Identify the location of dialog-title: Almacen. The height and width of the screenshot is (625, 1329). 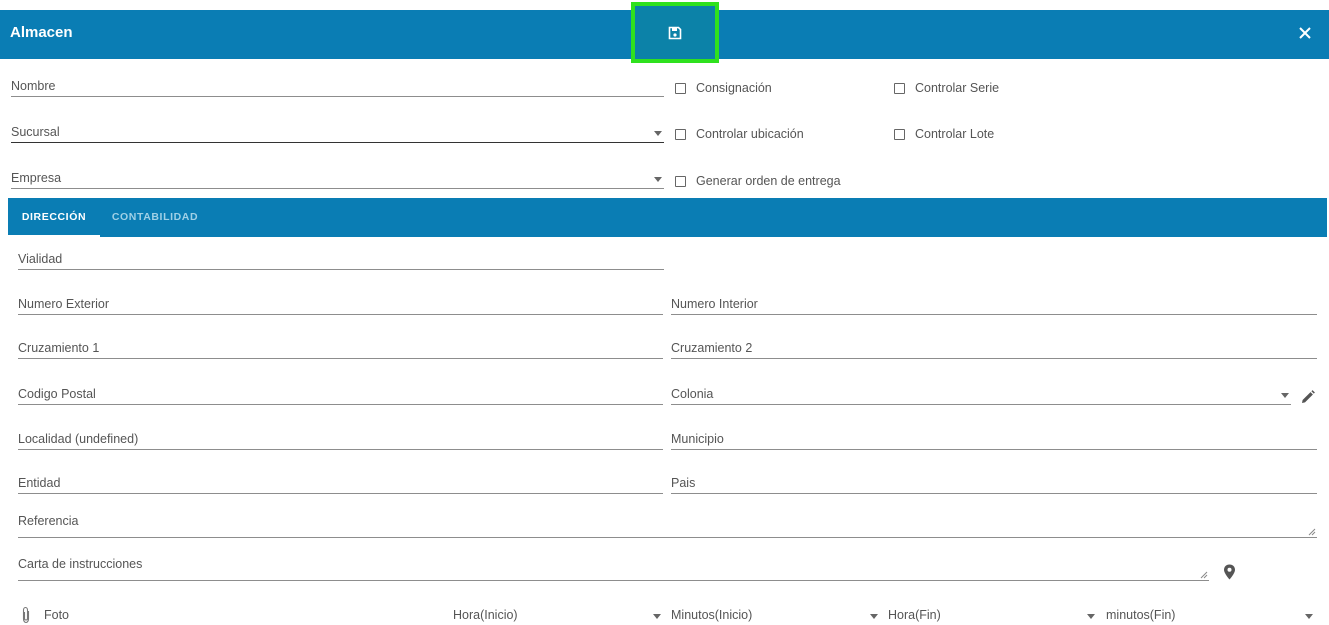
(41, 32).